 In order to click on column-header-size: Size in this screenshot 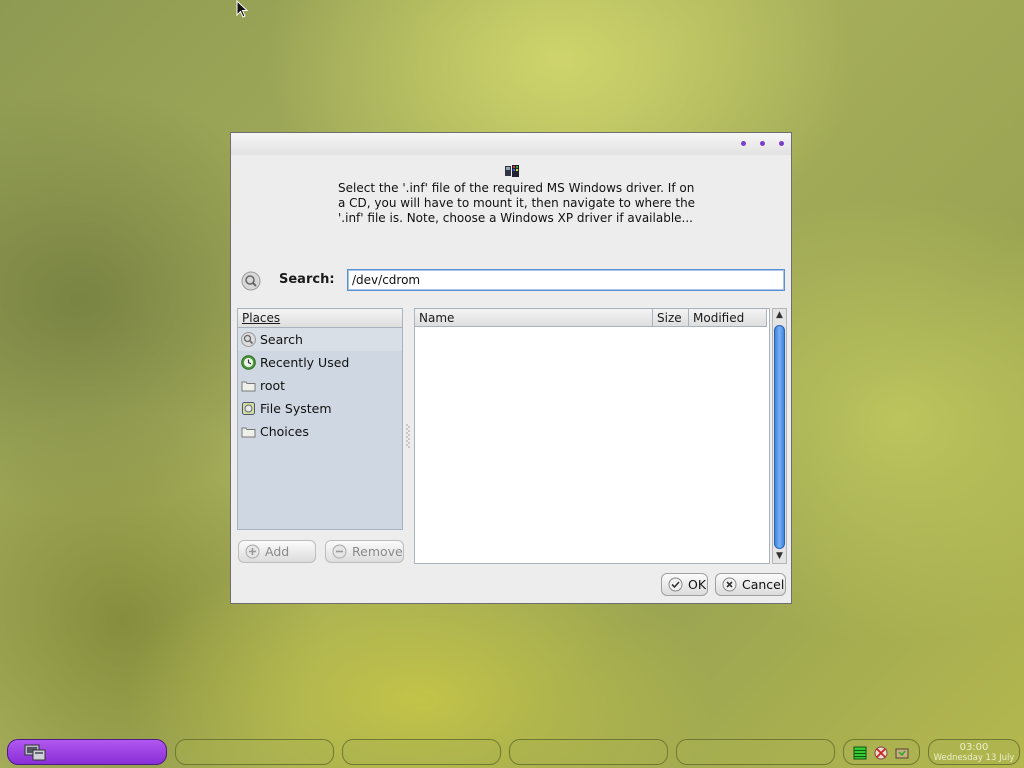, I will do `click(671, 318)`.